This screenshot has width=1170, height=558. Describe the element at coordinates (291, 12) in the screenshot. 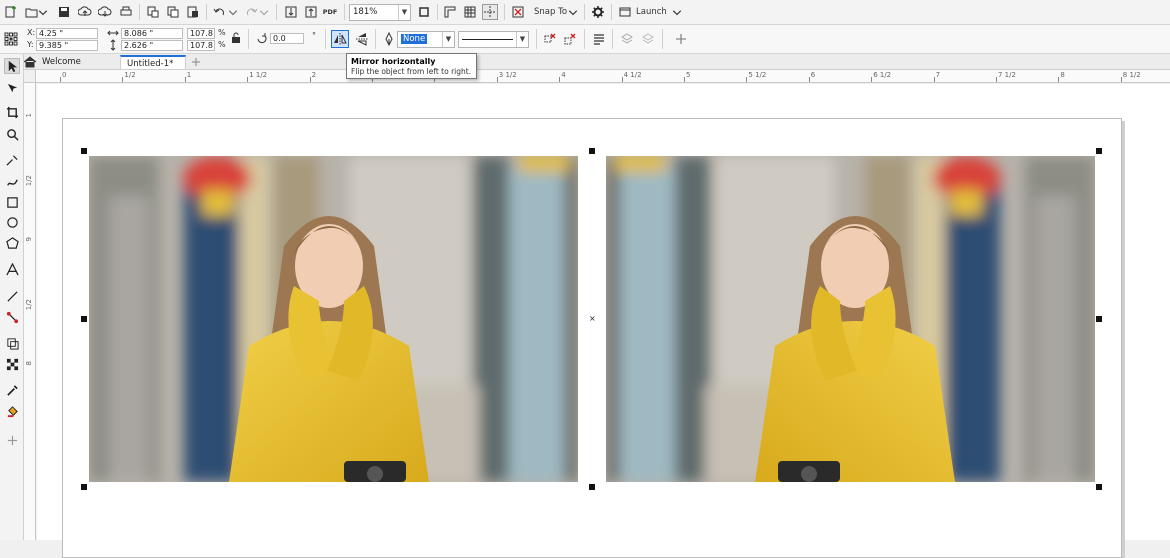

I see `import-icon` at that location.